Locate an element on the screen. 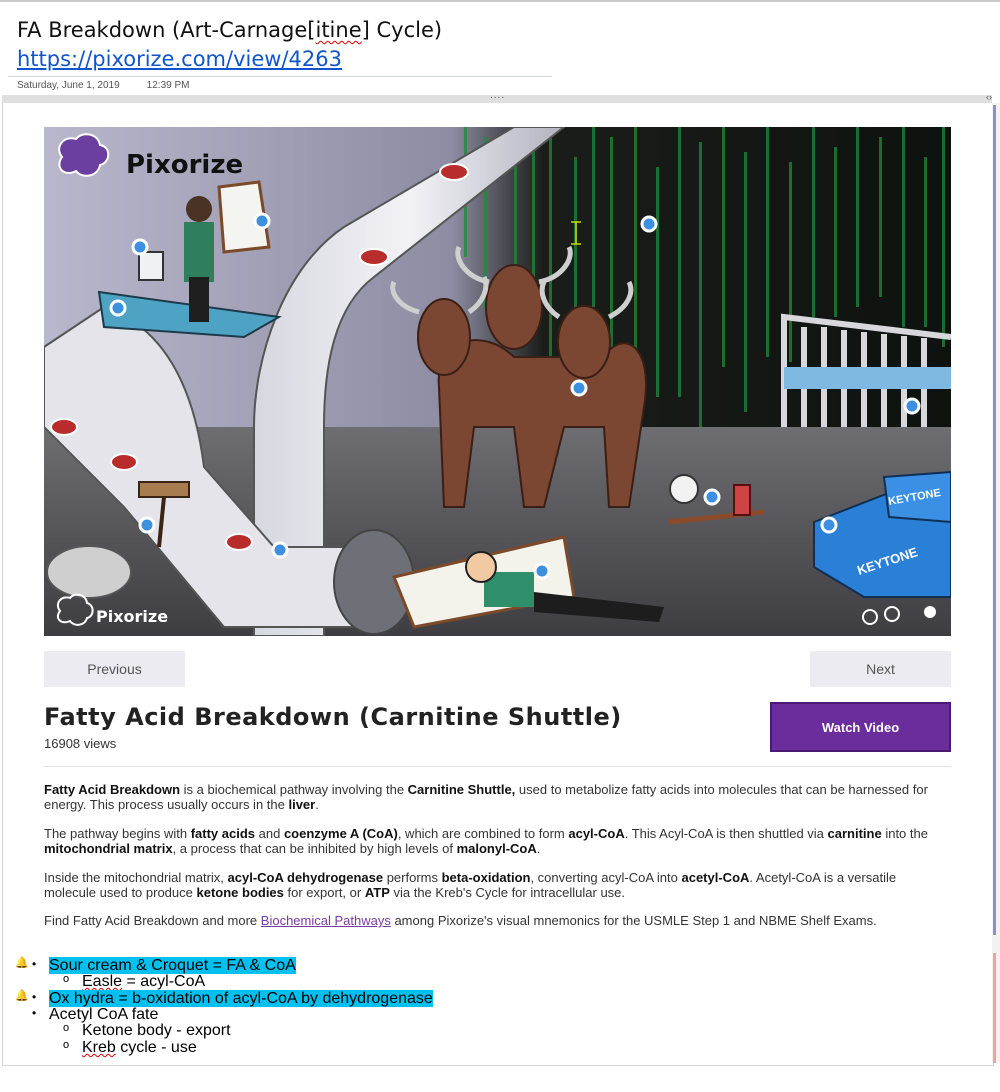 The width and height of the screenshot is (1000, 1092). note-item-1: Sour cream & Croquet = FA & CoA is located at coordinates (172, 965).